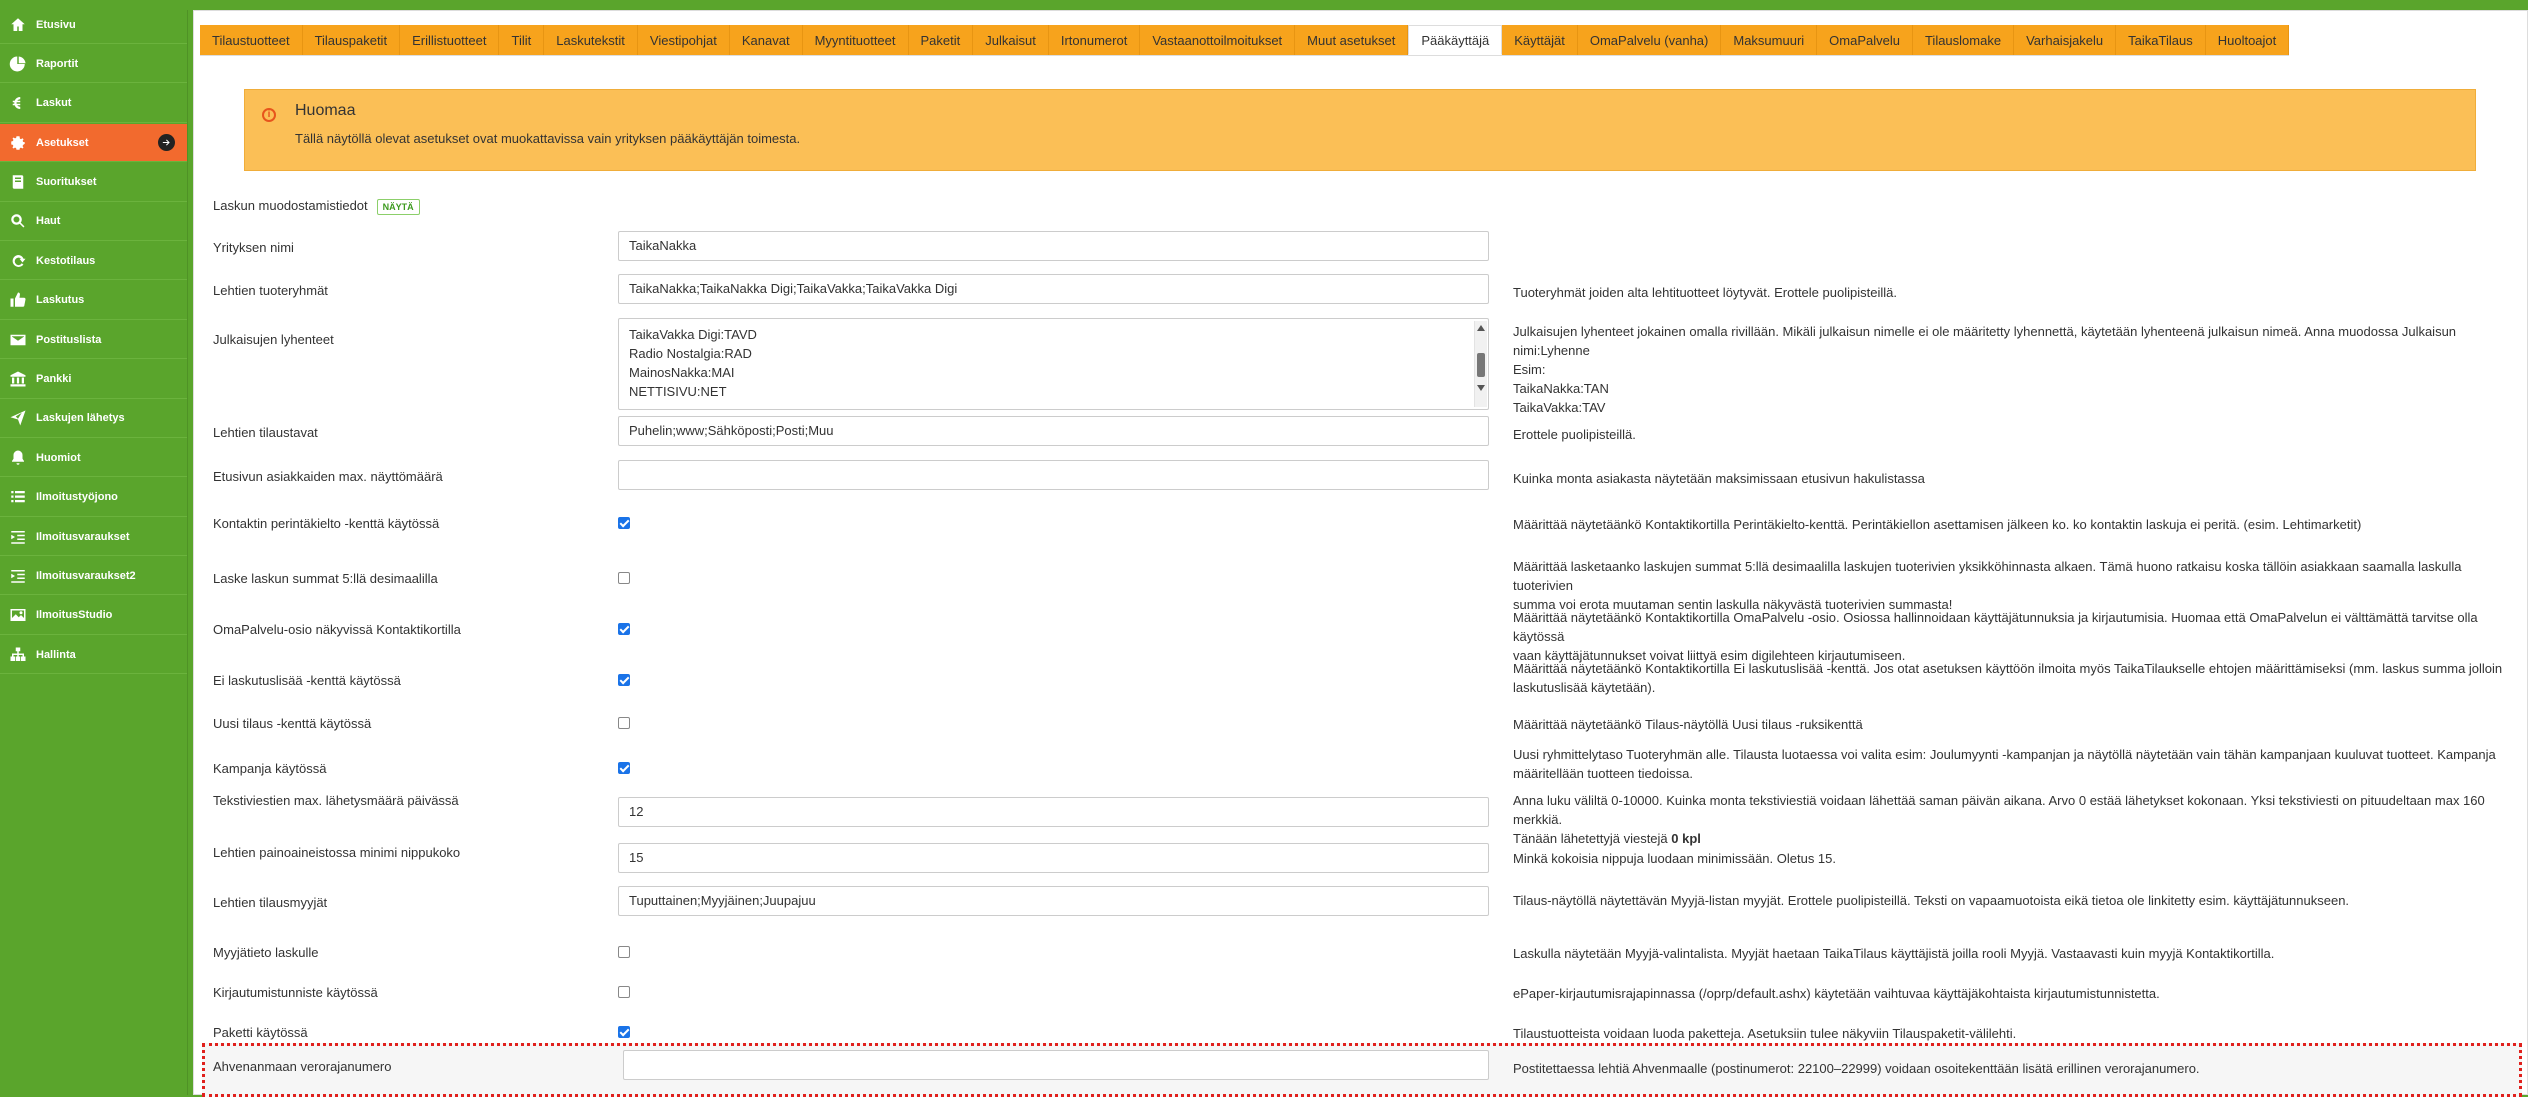 This screenshot has width=2528, height=1097. What do you see at coordinates (398, 206) in the screenshot?
I see `show-badge-button: NÄYTÄ` at bounding box center [398, 206].